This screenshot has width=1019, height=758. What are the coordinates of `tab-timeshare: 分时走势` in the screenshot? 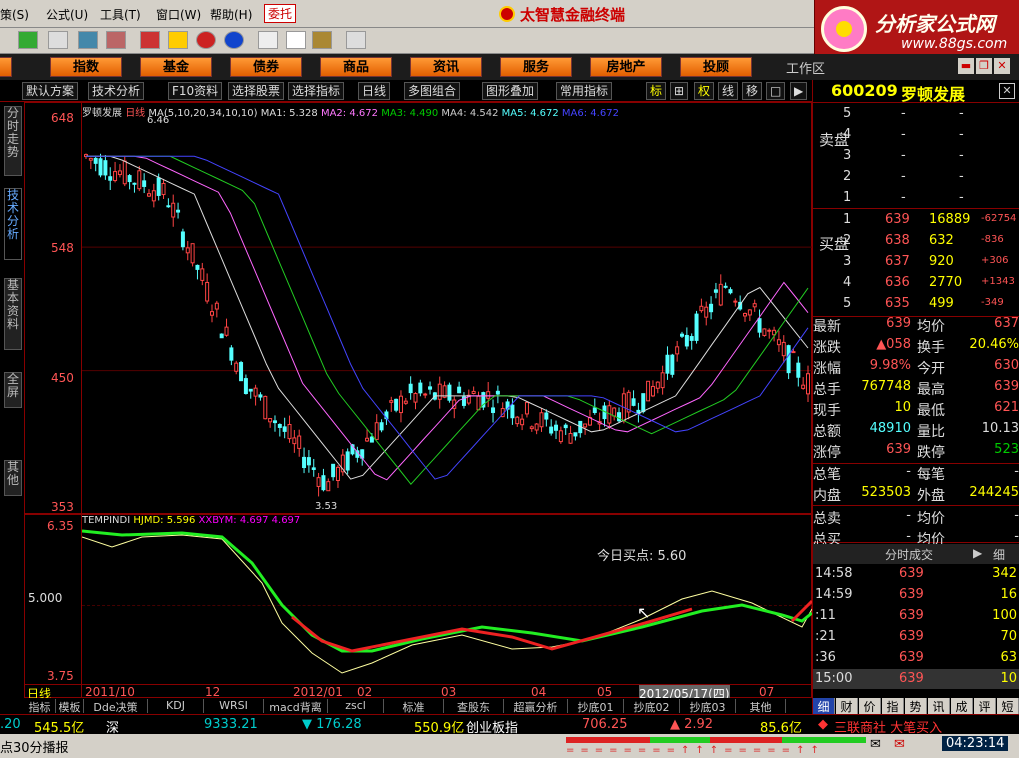 It's located at (13, 141).